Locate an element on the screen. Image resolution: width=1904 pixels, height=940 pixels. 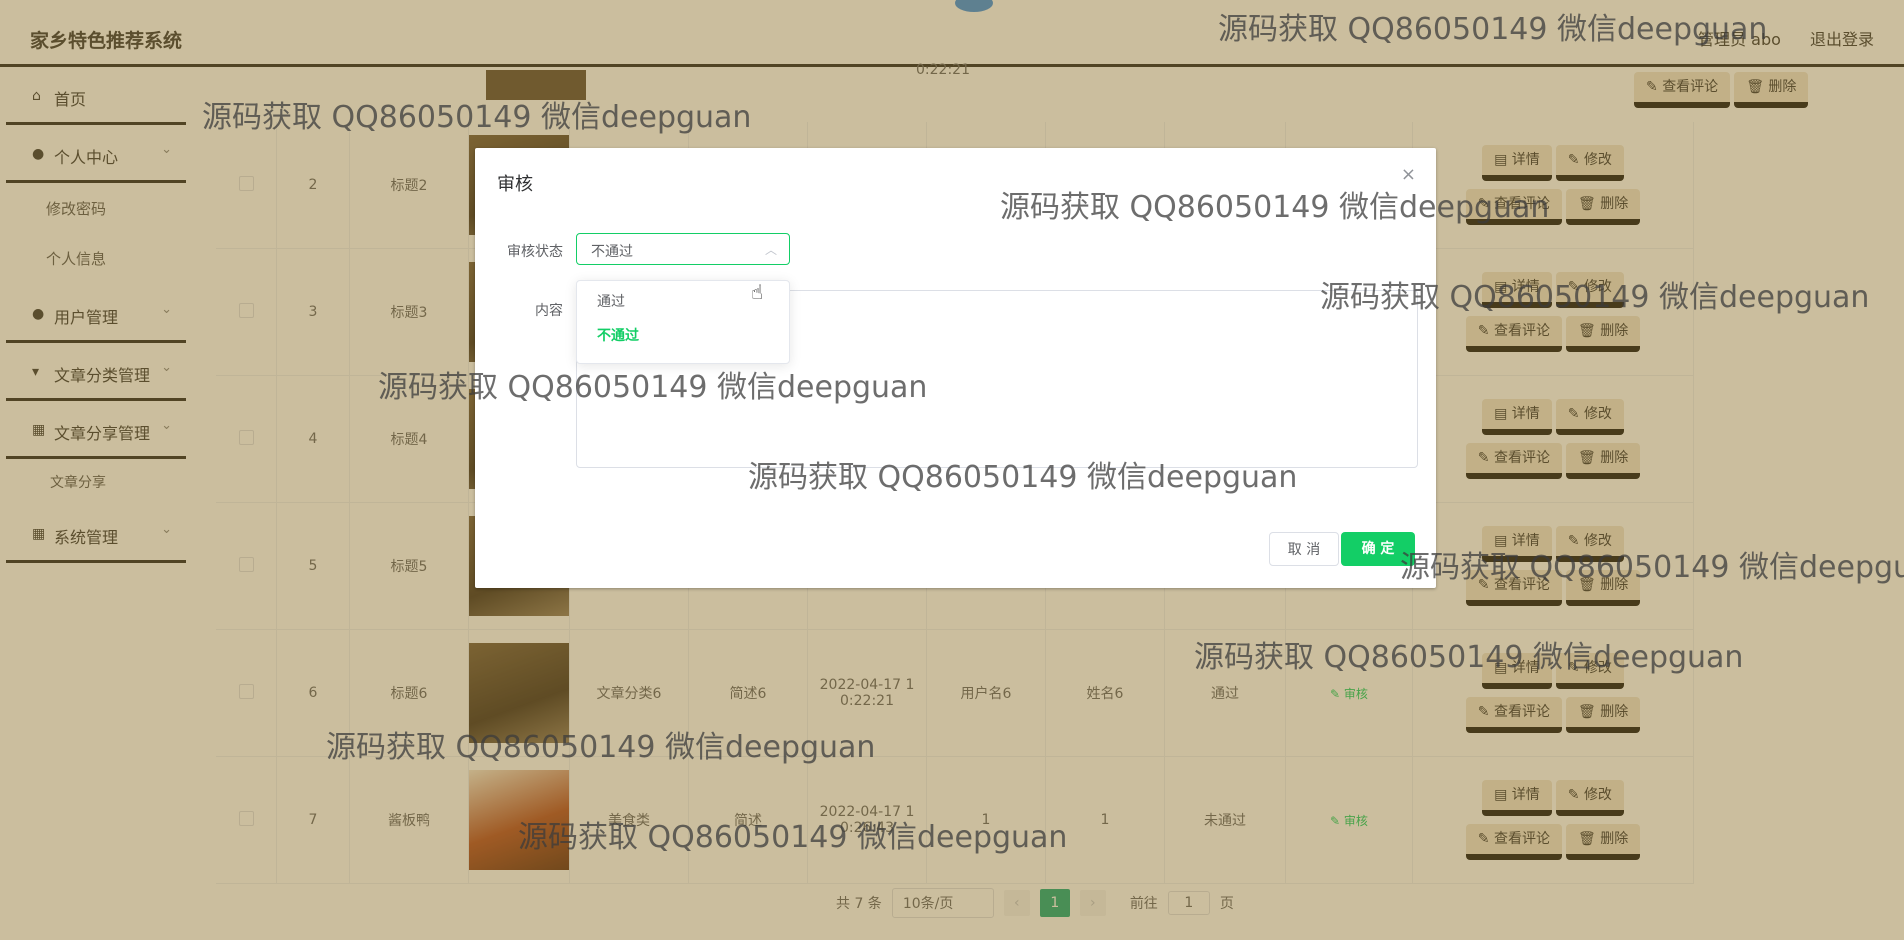
status-select: 不通过 ︿ is located at coordinates (683, 249).